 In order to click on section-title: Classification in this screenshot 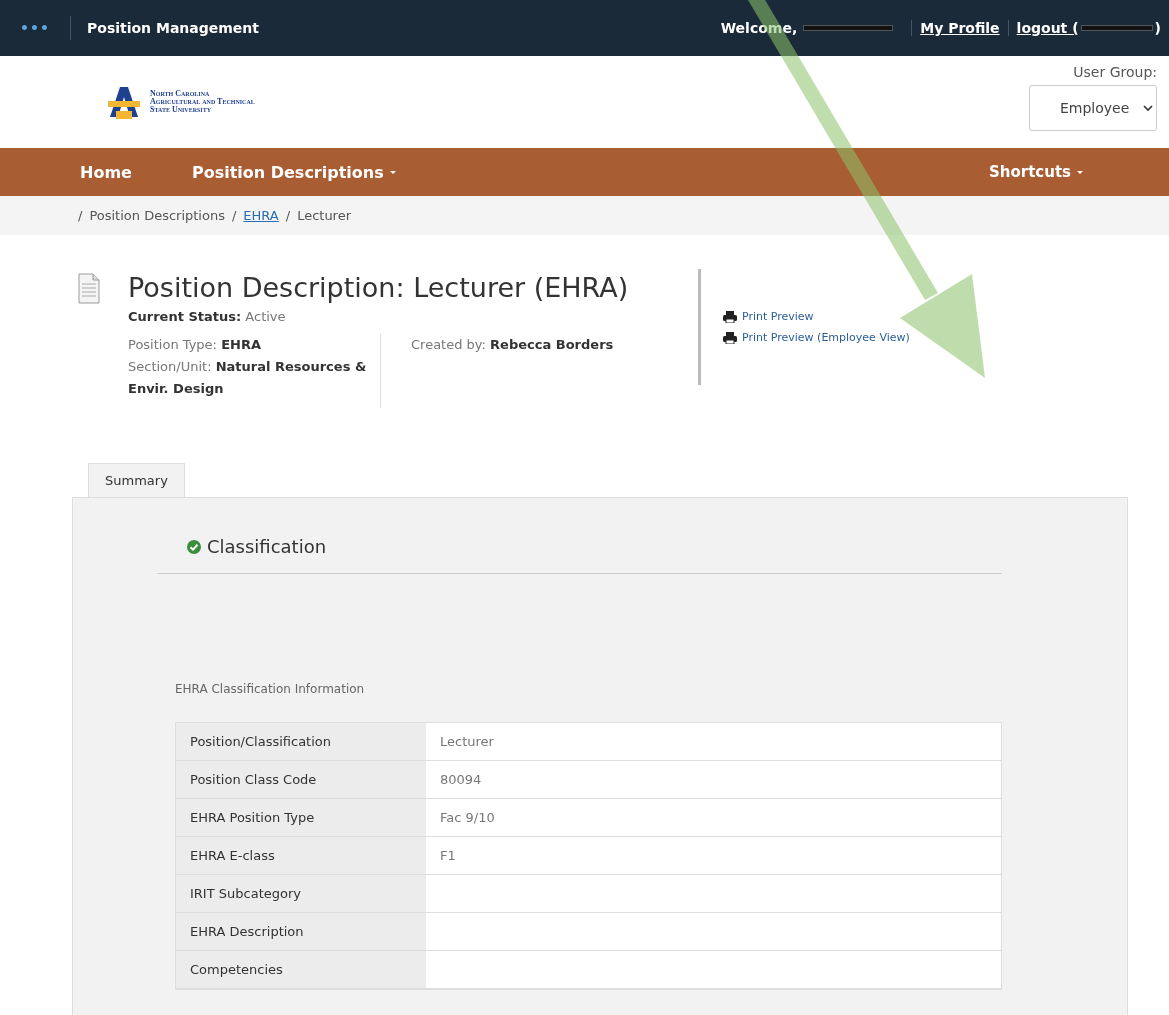, I will do `click(267, 546)`.